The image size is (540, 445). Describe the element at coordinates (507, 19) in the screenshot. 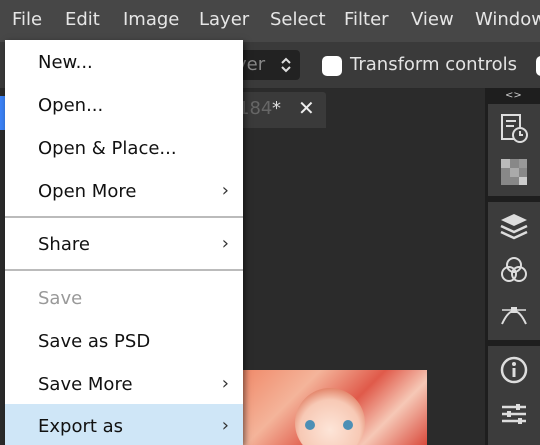

I see `menu-window: Window` at that location.